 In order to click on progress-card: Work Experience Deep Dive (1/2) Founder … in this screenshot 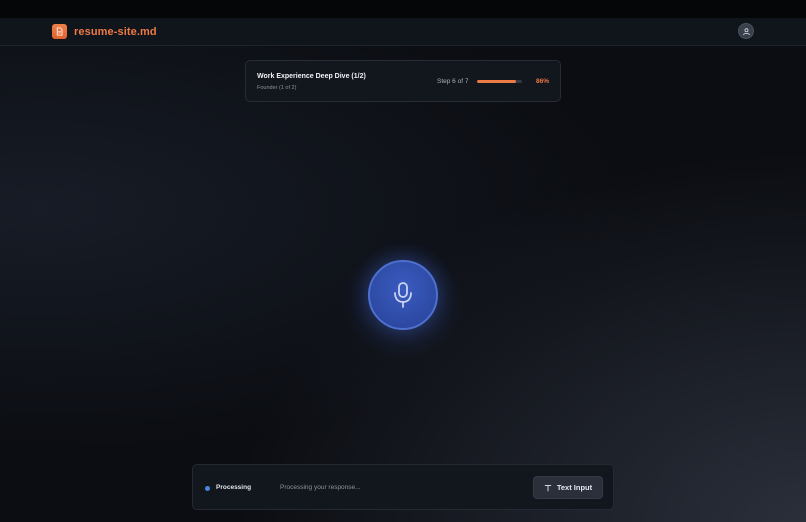, I will do `click(403, 81)`.